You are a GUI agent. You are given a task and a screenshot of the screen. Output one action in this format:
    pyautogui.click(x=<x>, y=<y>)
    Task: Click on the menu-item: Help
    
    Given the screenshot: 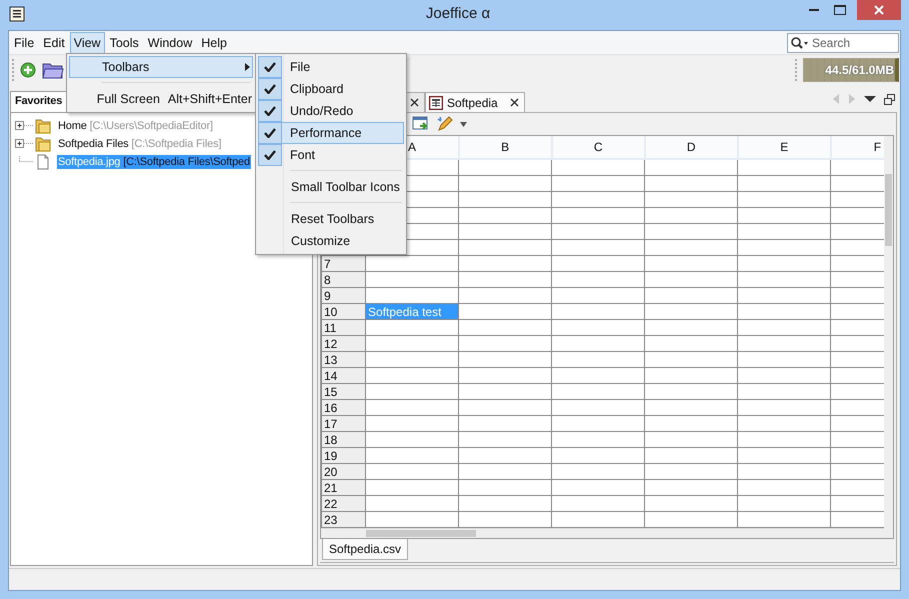 What is the action you would take?
    pyautogui.click(x=214, y=43)
    